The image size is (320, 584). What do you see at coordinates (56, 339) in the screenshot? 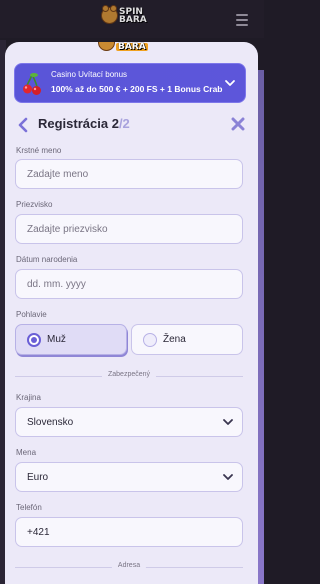
I see `gender-male-label: Muž` at bounding box center [56, 339].